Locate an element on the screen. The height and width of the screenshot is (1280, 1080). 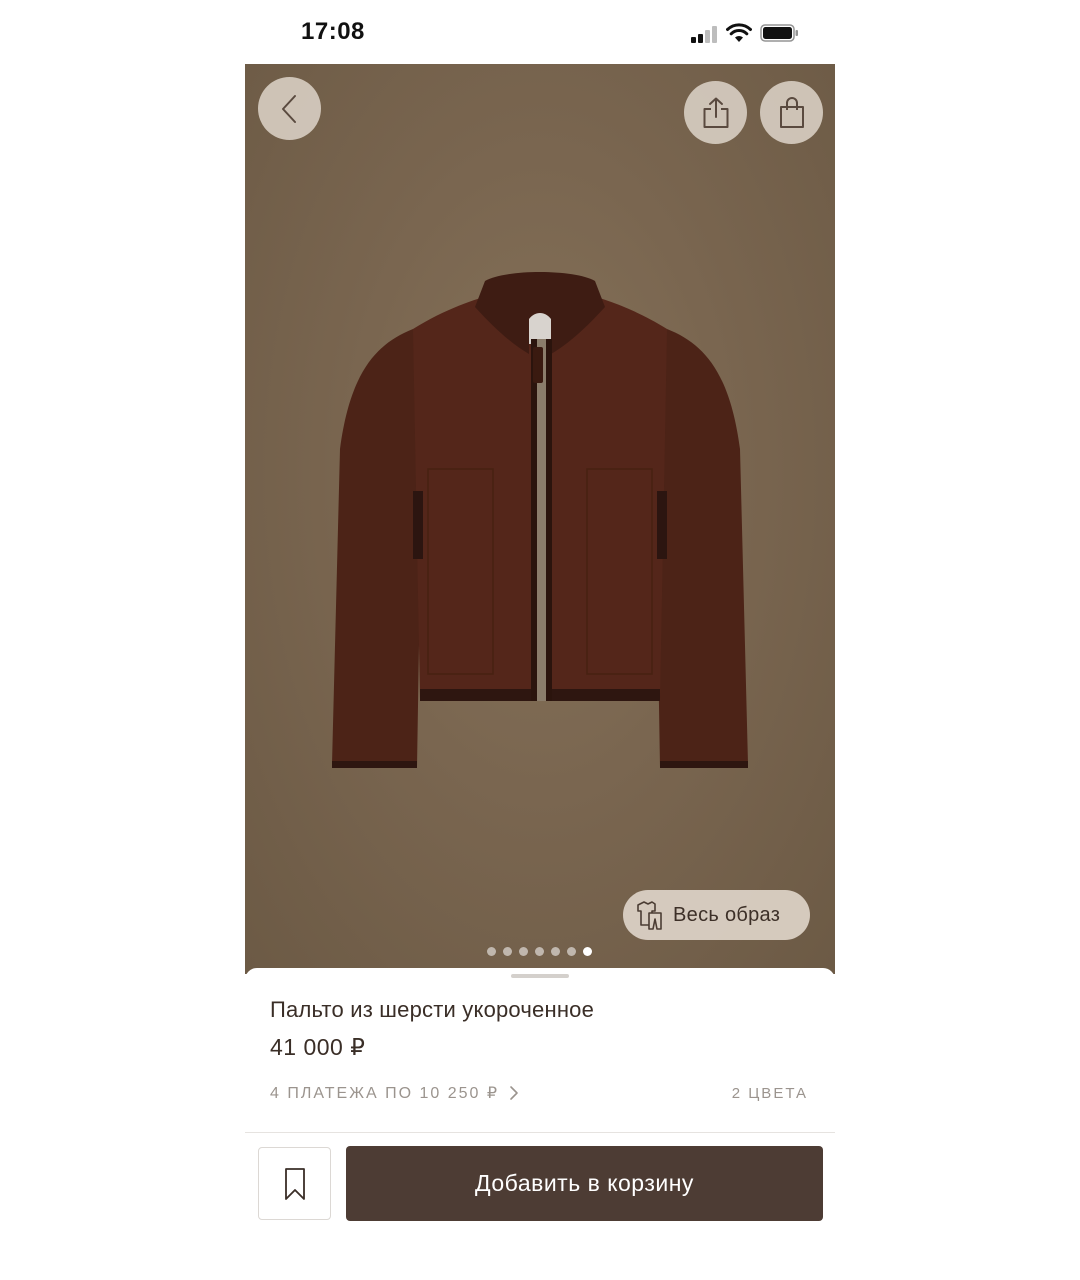
favorite-button is located at coordinates (294, 1183).